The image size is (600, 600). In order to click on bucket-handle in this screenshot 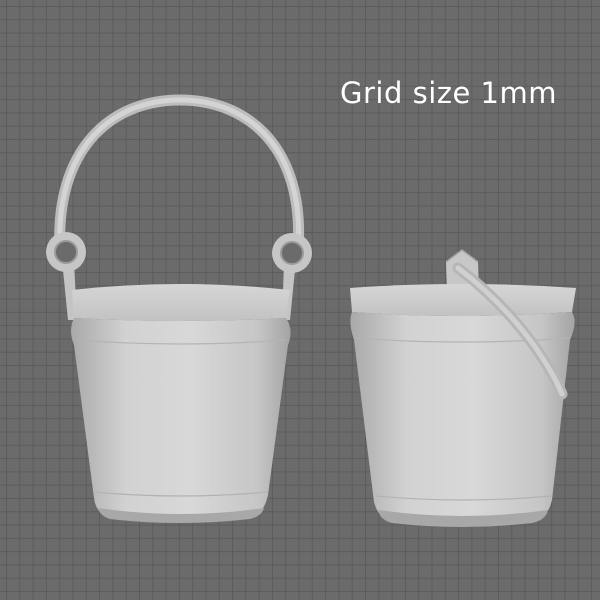, I will do `click(179, 175)`.